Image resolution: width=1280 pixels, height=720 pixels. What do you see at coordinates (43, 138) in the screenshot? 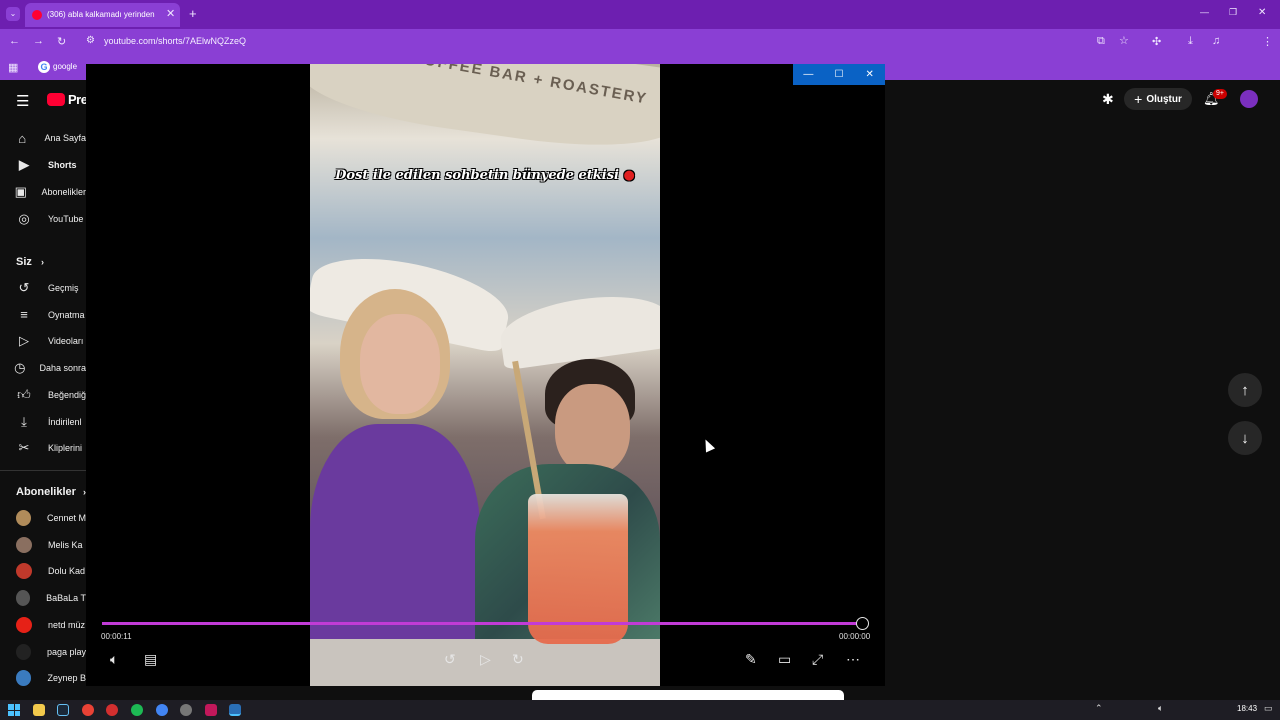
I see `sidebar-item: ⌂ Ana Sayfa` at bounding box center [43, 138].